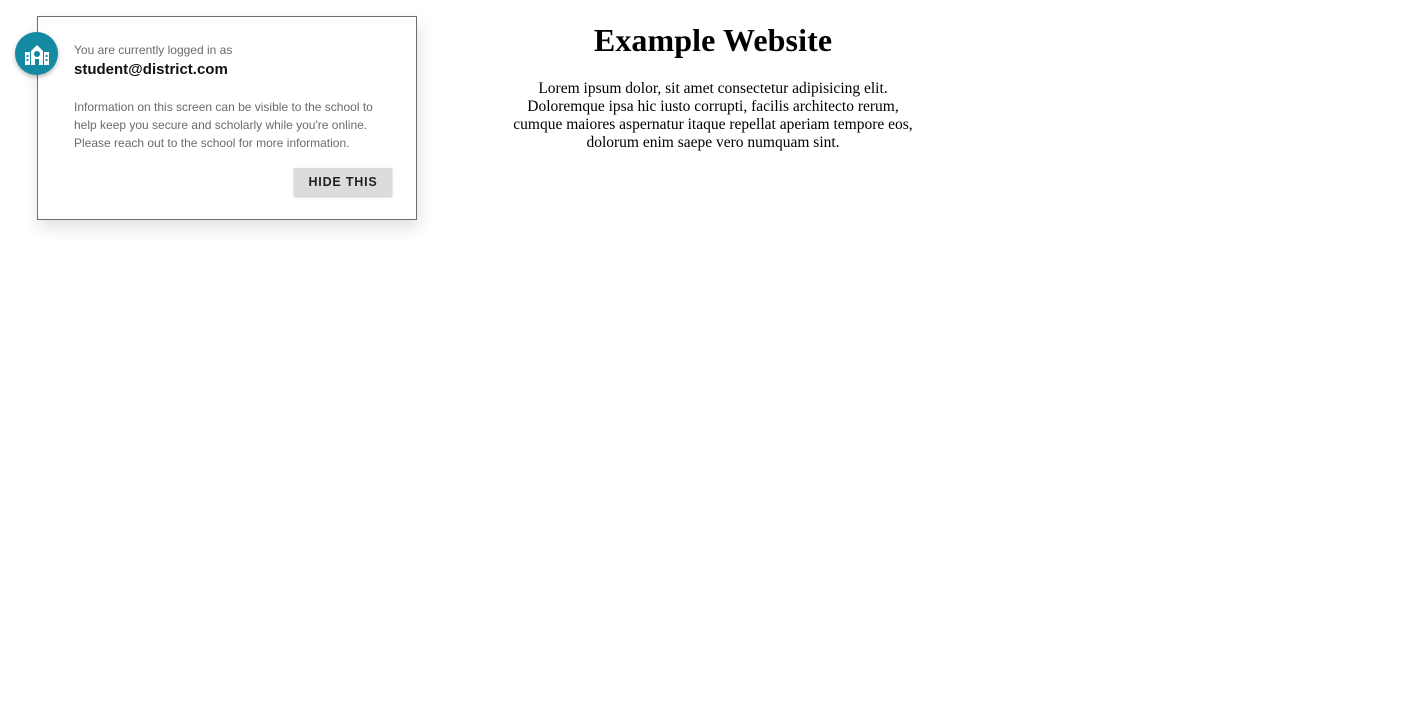  I want to click on school-building-icon, so click(36, 53).